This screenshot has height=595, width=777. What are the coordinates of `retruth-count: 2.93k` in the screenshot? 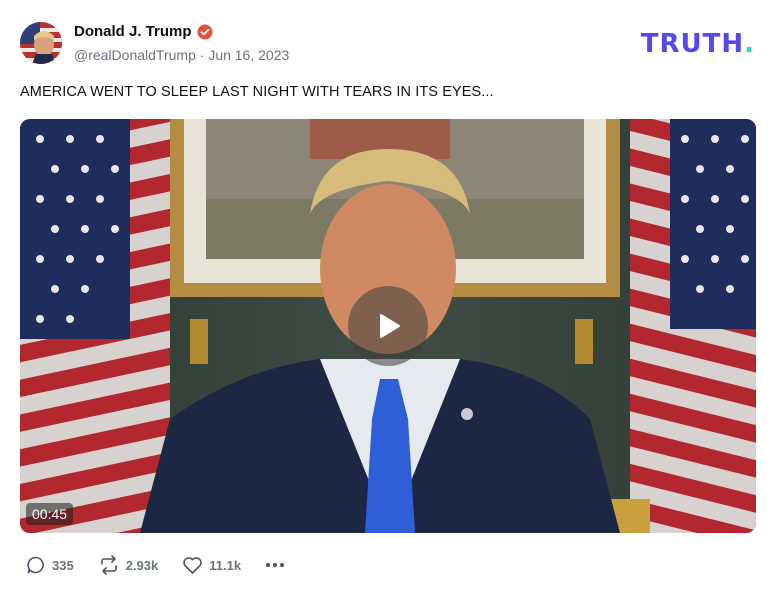 It's located at (142, 565).